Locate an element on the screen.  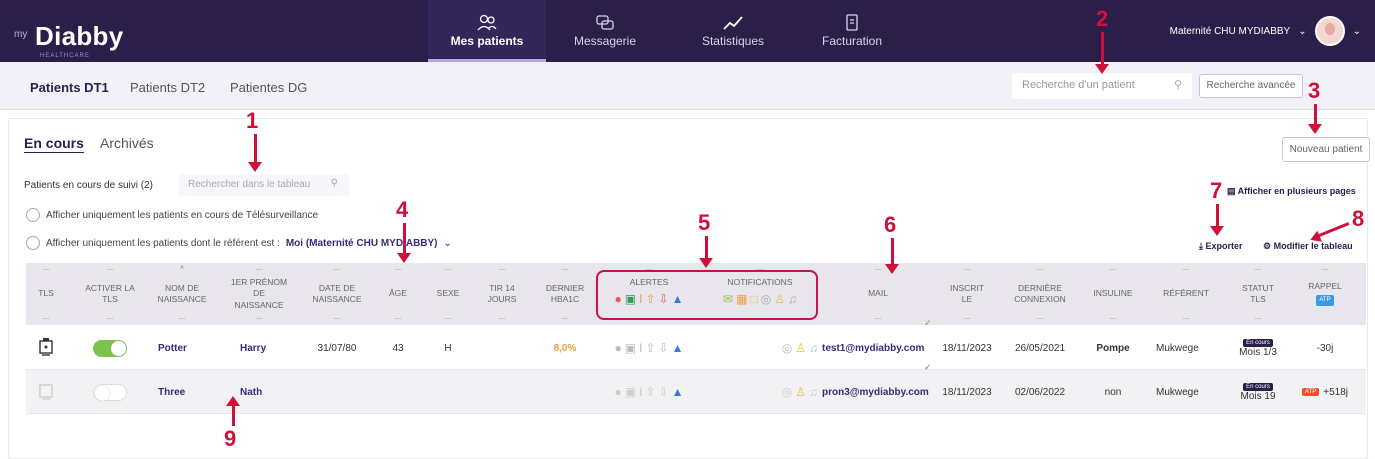
up-arrow-icon: ⇧ is located at coordinates (650, 348).